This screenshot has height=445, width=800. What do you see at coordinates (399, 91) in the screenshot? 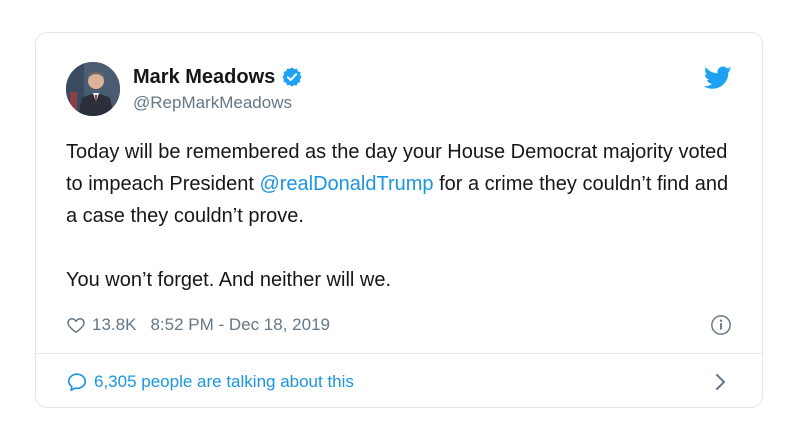
I see `tweet-header: Mark Meadows @RepMarkMeadows` at bounding box center [399, 91].